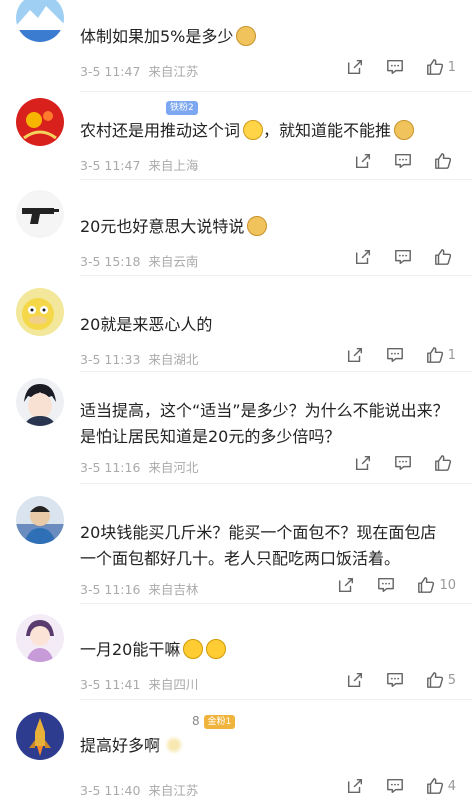  Describe the element at coordinates (110, 589) in the screenshot. I see `comment-time: 3-5 11:16` at that location.